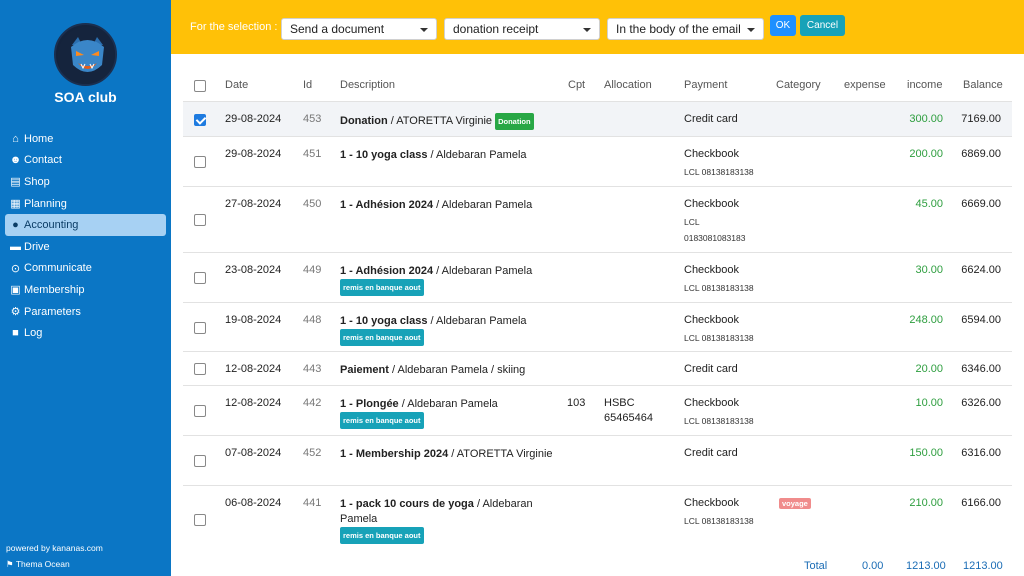 Image resolution: width=1024 pixels, height=576 pixels. Describe the element at coordinates (384, 155) in the screenshot. I see `description-title: 1 - 10 yoga class` at that location.